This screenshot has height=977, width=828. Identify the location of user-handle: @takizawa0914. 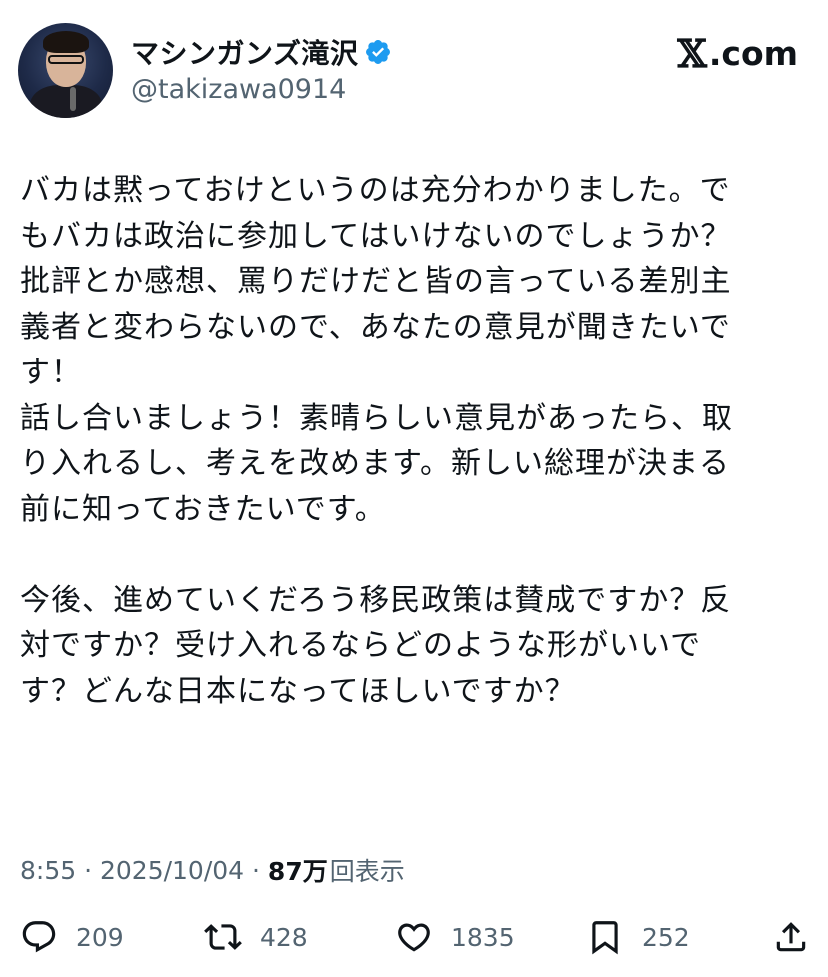
(238, 89).